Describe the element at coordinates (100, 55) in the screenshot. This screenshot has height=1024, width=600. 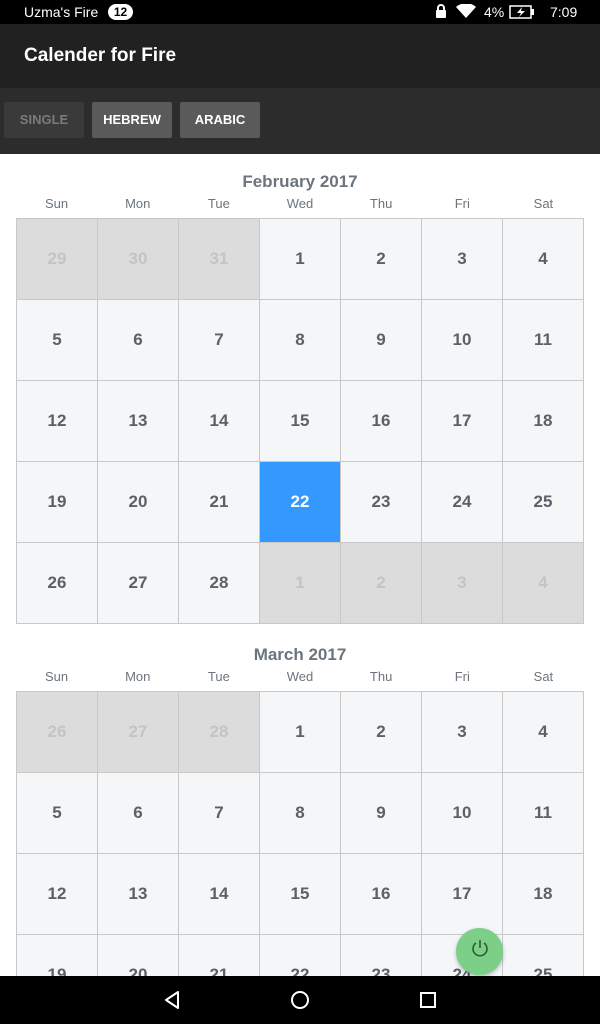
I see `app-title: Calender for Fire` at that location.